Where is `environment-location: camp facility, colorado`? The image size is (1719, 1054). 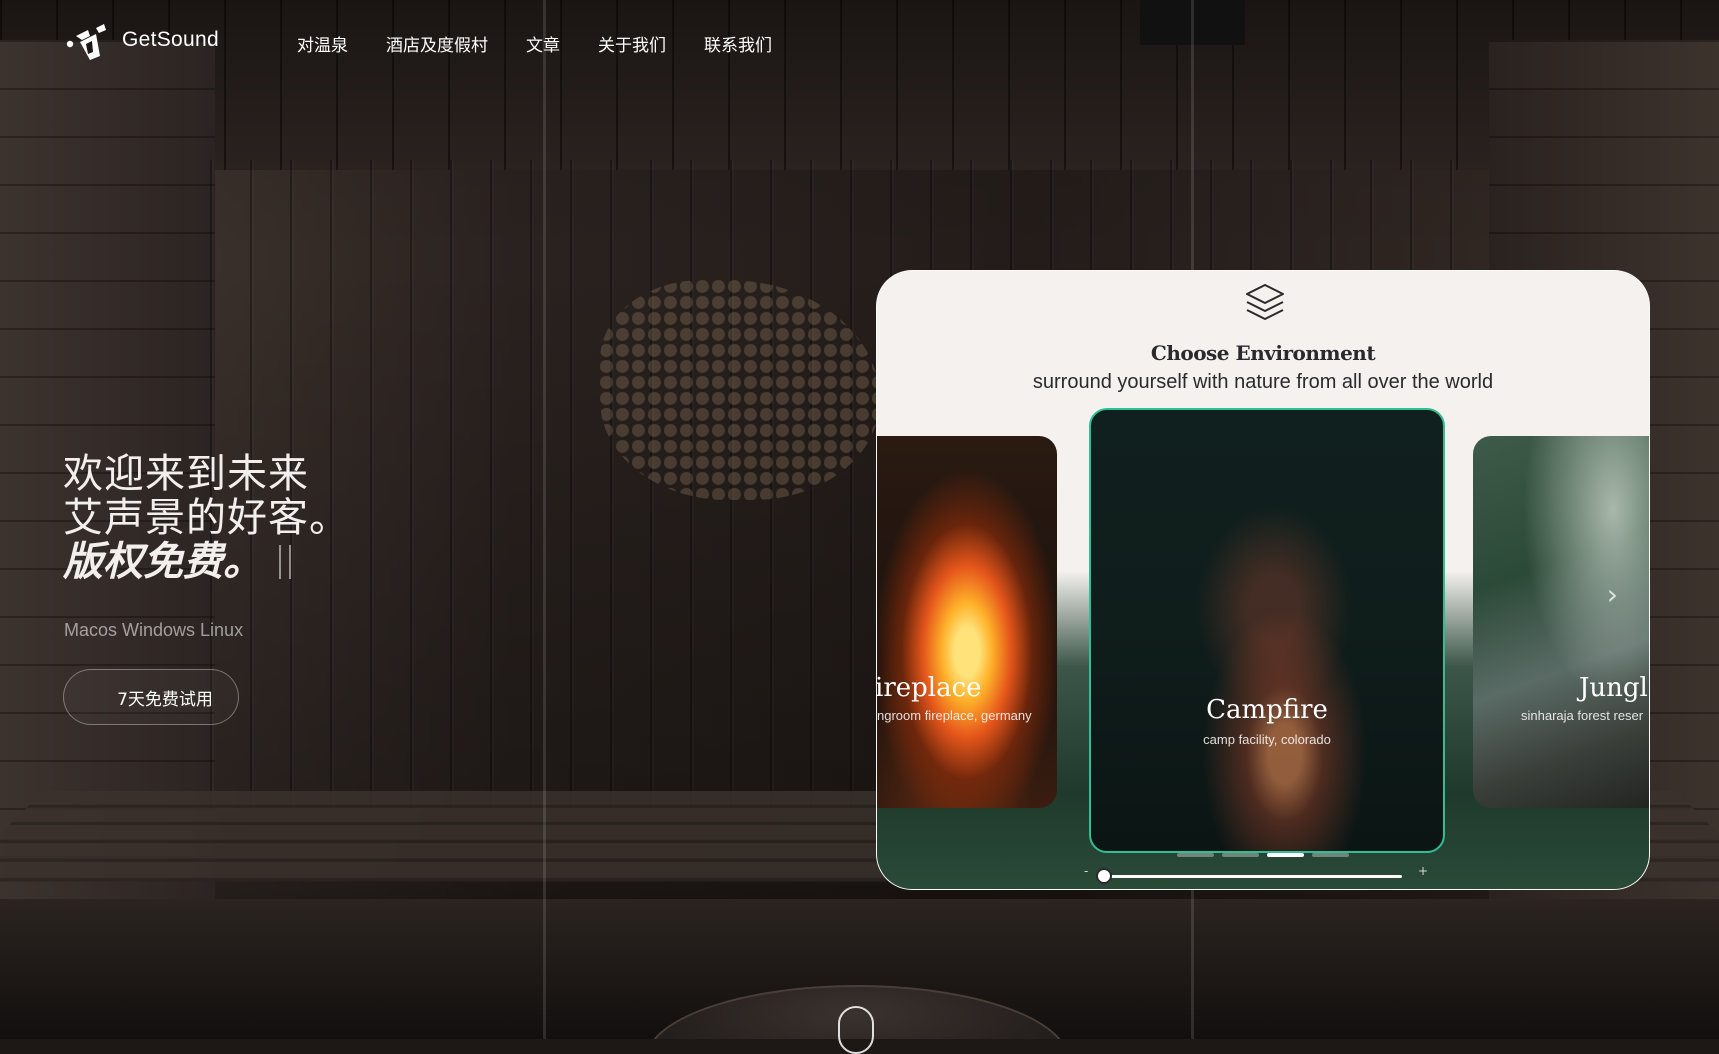 environment-location: camp facility, colorado is located at coordinates (1267, 739).